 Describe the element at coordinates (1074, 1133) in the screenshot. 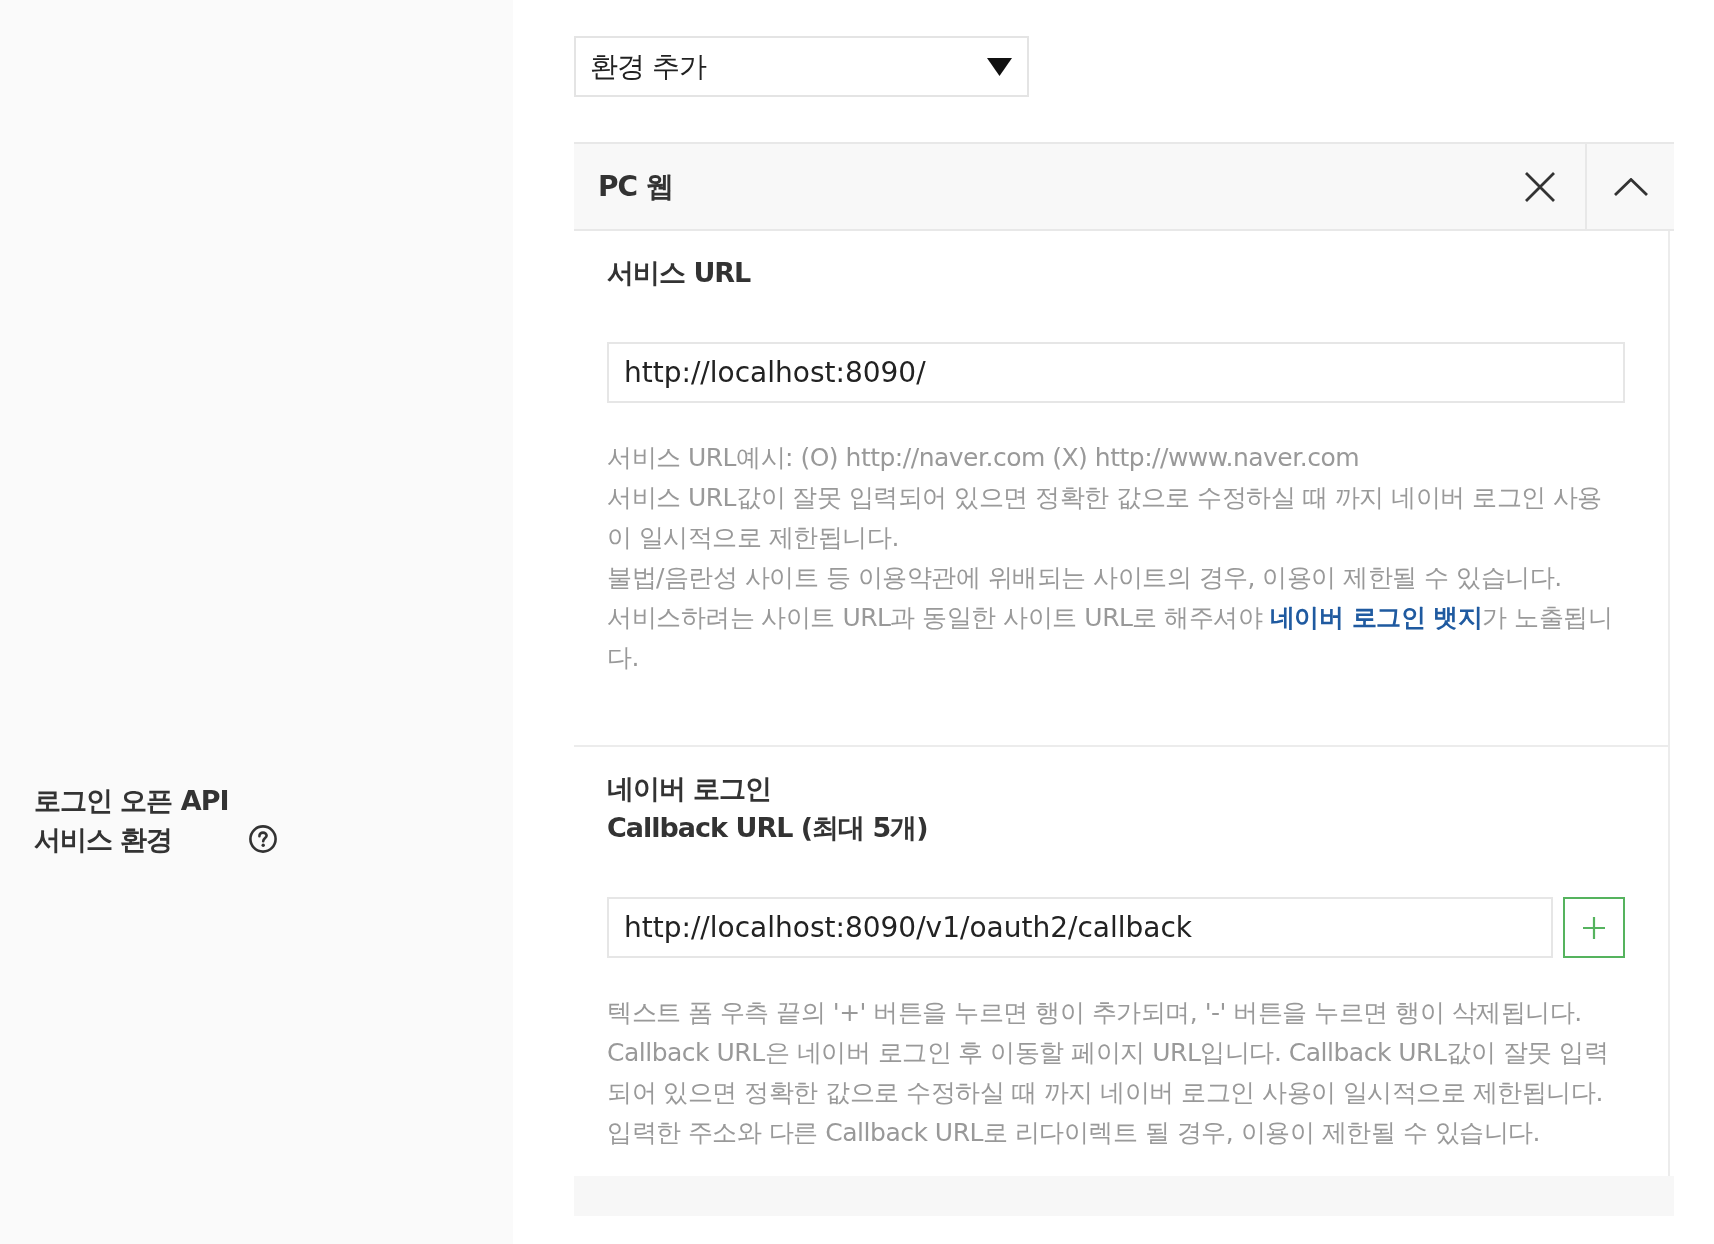

I see `help-text: 입력한 주소와 다른 Callback URL로 리다이렉트 될 경우, 이용이 제한될 수 있습니다.` at that location.